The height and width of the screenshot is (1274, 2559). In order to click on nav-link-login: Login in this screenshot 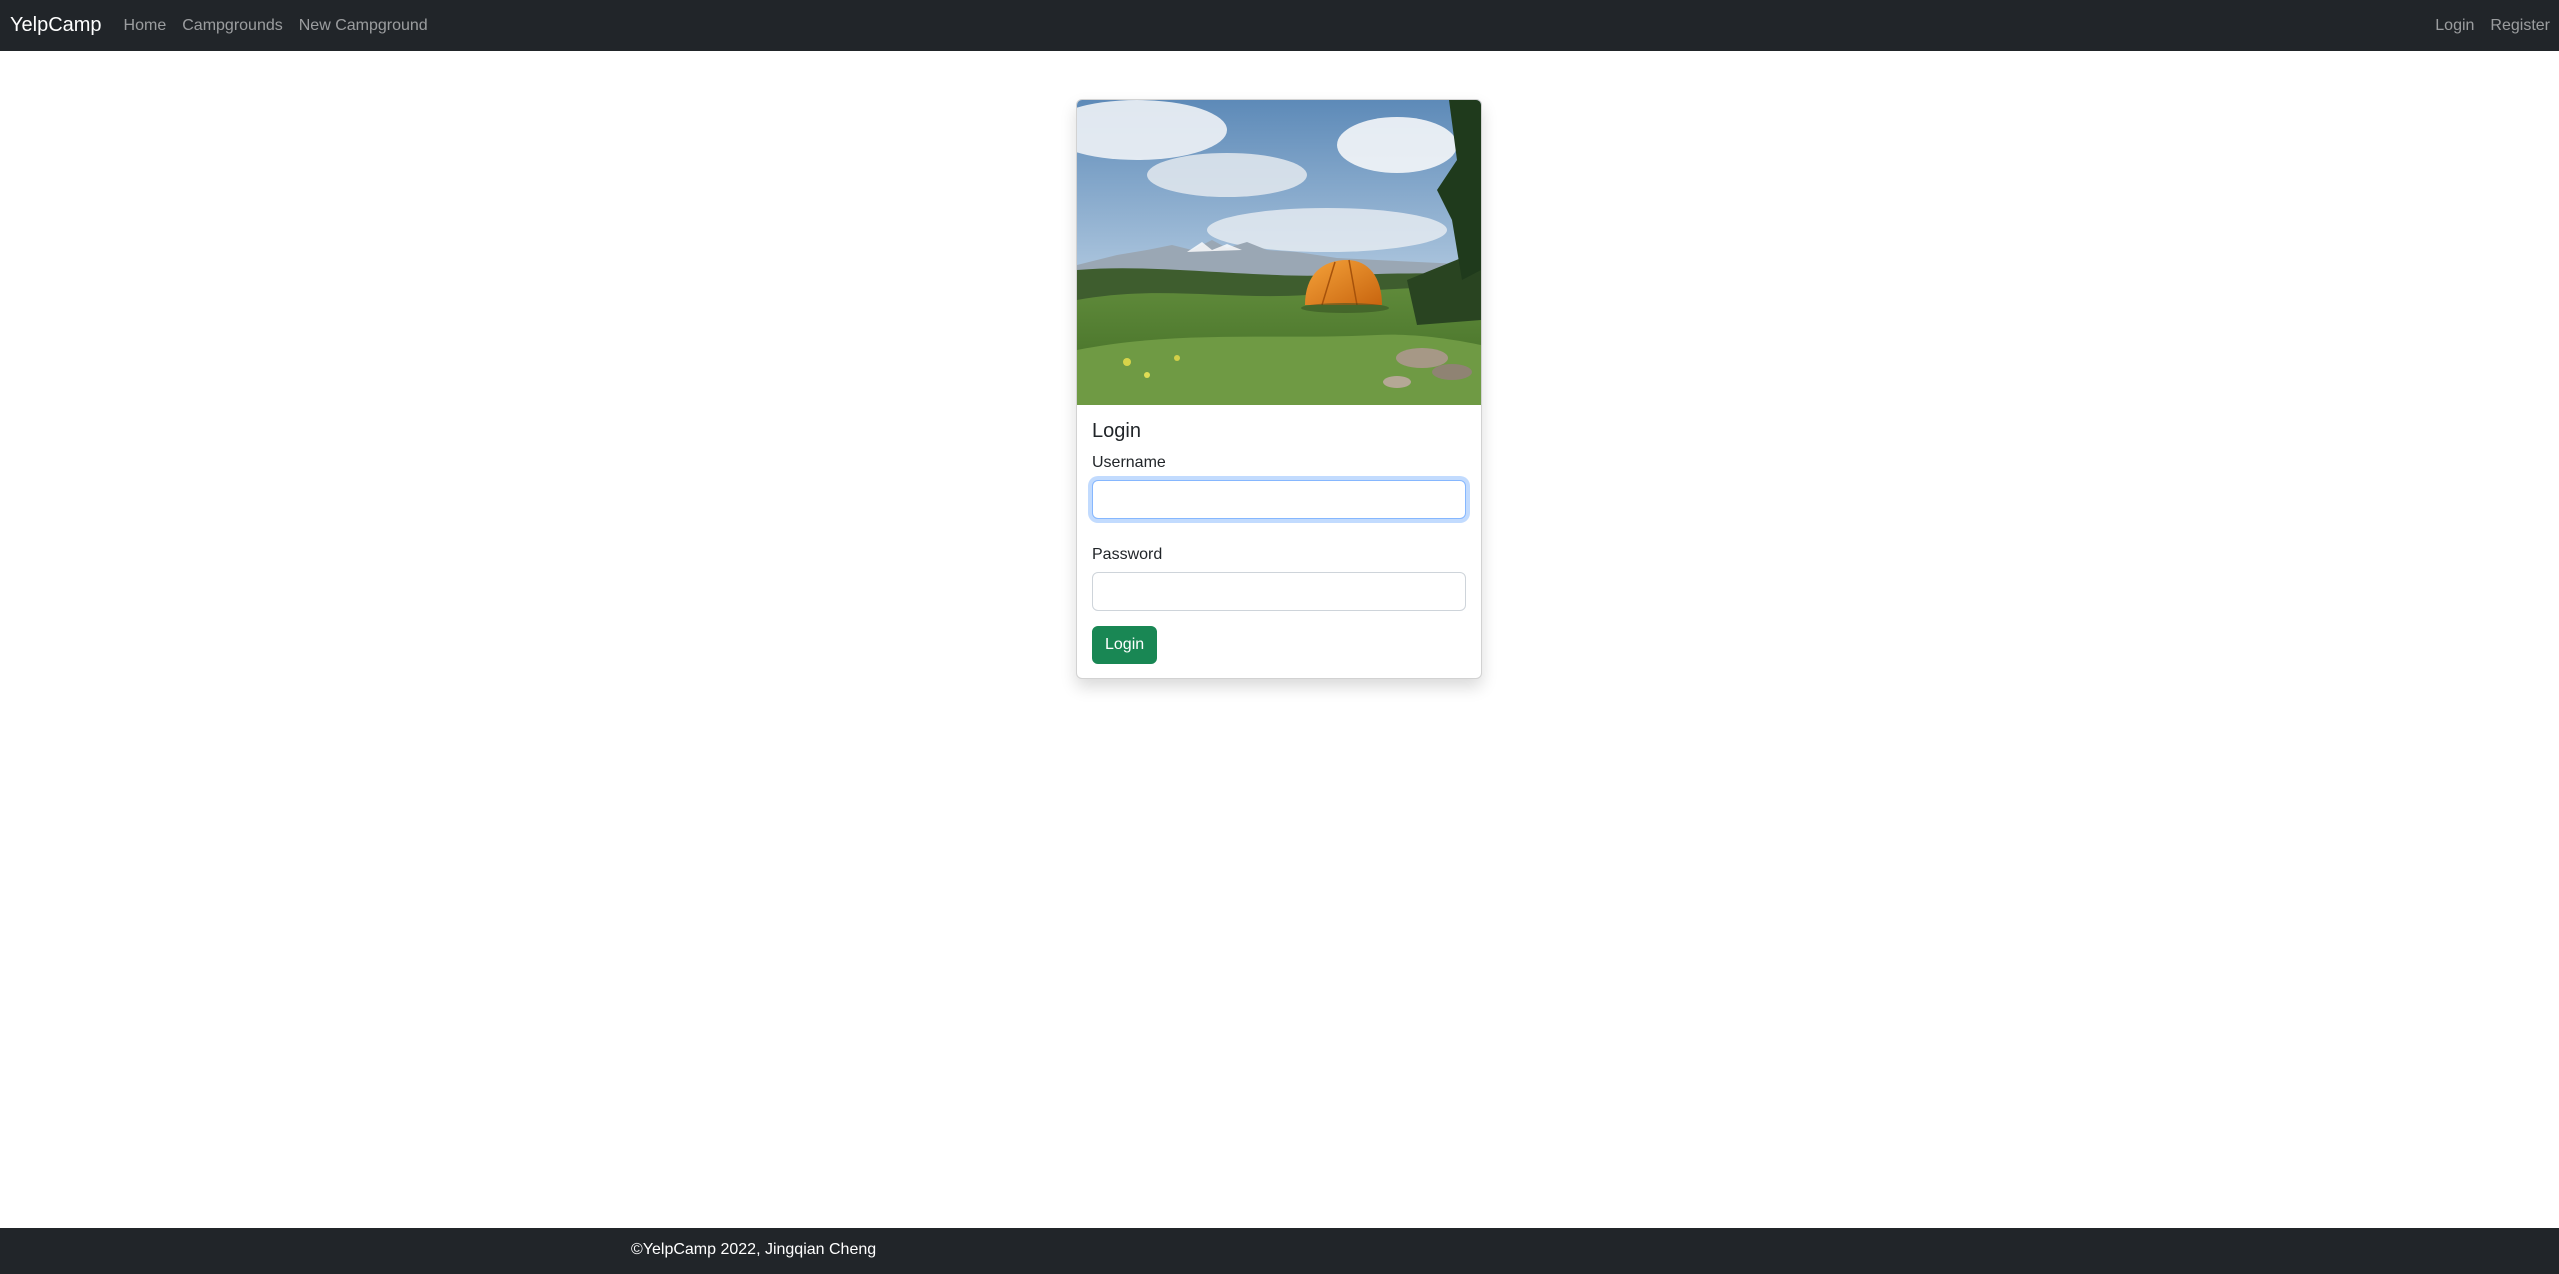, I will do `click(2454, 26)`.